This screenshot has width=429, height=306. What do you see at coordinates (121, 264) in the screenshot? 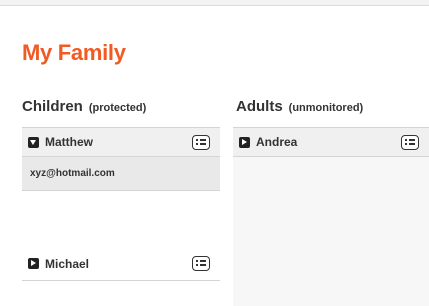
I see `child-row-michael: Michael` at bounding box center [121, 264].